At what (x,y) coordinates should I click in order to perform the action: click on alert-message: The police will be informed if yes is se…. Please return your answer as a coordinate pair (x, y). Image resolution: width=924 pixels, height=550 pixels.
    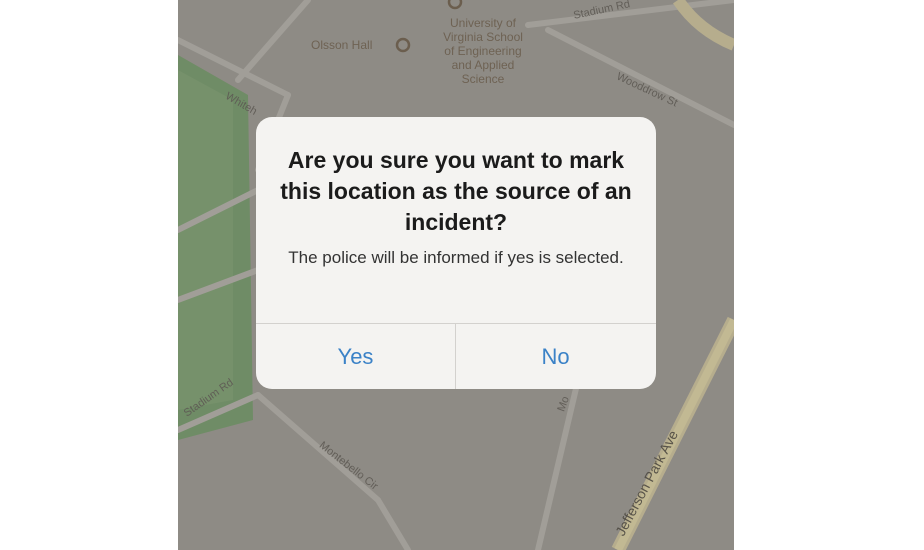
    Looking at the image, I should click on (456, 257).